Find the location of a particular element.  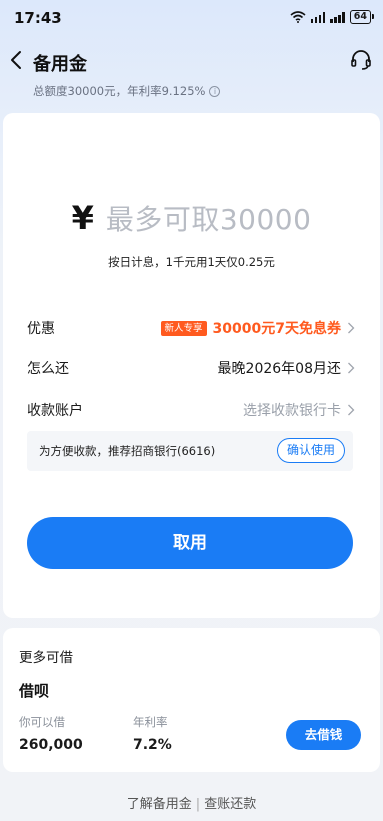

amount-input: 最多可取30000 is located at coordinates (209, 218).